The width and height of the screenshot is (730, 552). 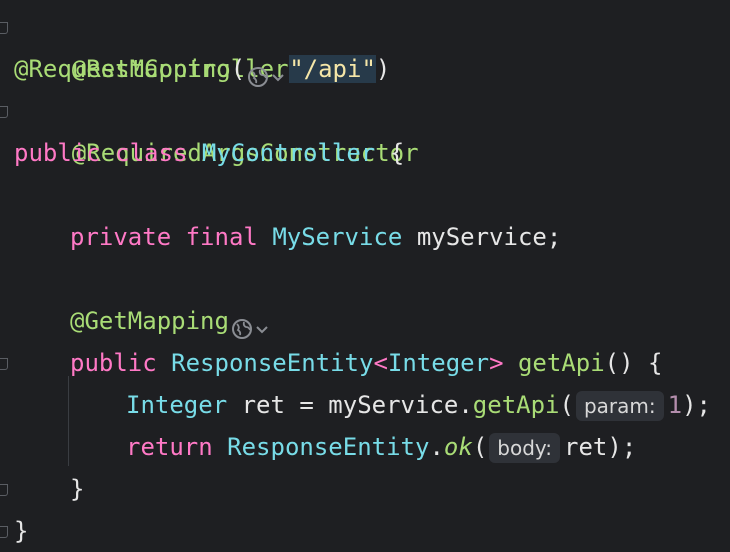 What do you see at coordinates (221, 237) in the screenshot?
I see `keyword-final: final` at bounding box center [221, 237].